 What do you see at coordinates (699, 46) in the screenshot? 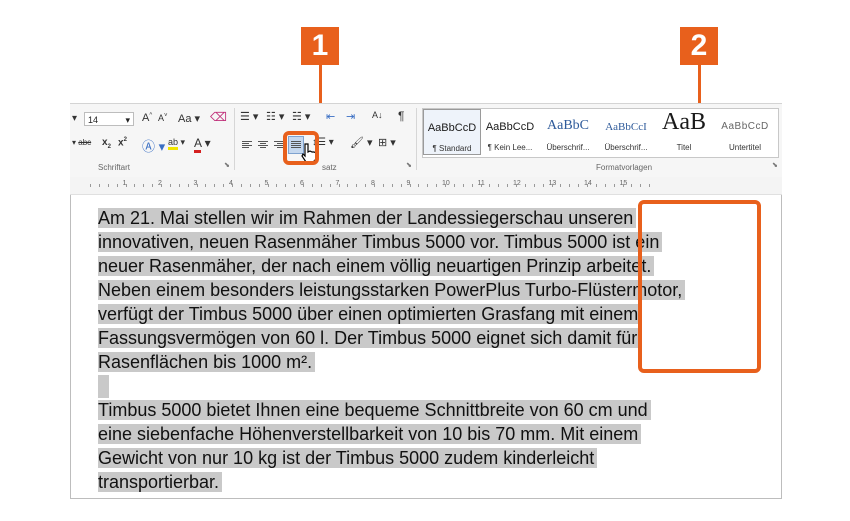
I see `callout-badge-2: 2` at bounding box center [699, 46].